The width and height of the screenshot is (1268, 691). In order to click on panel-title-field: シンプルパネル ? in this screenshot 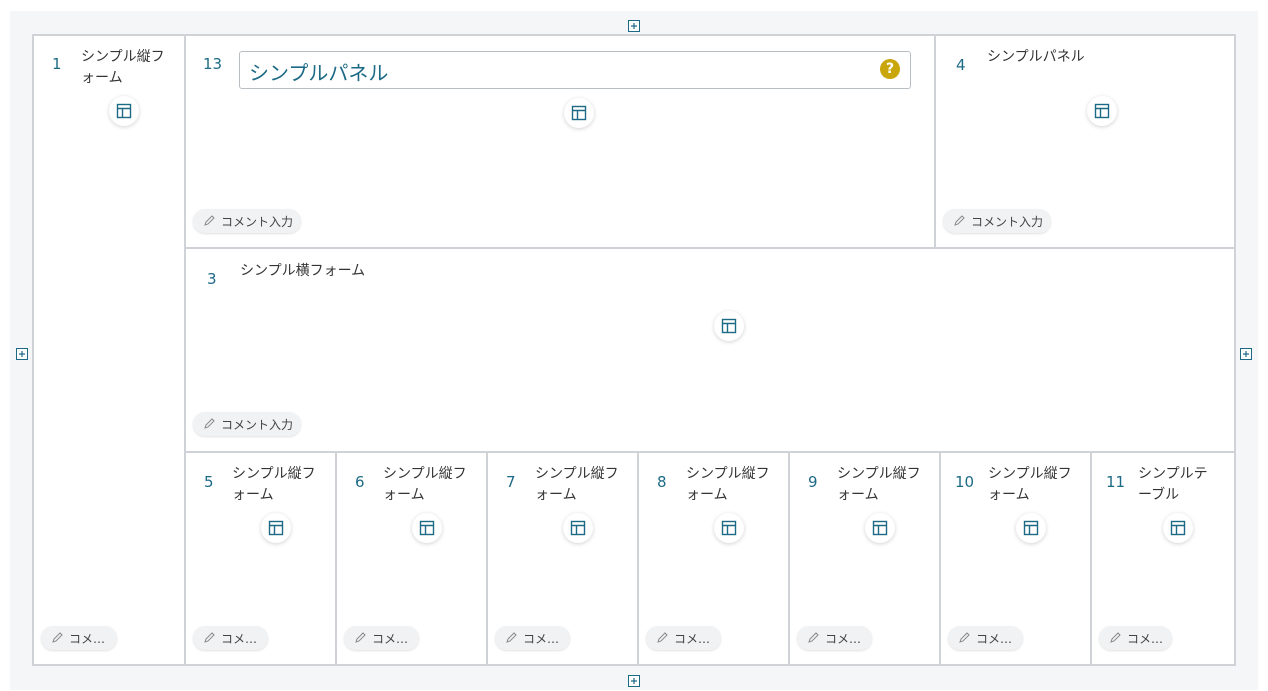, I will do `click(575, 70)`.